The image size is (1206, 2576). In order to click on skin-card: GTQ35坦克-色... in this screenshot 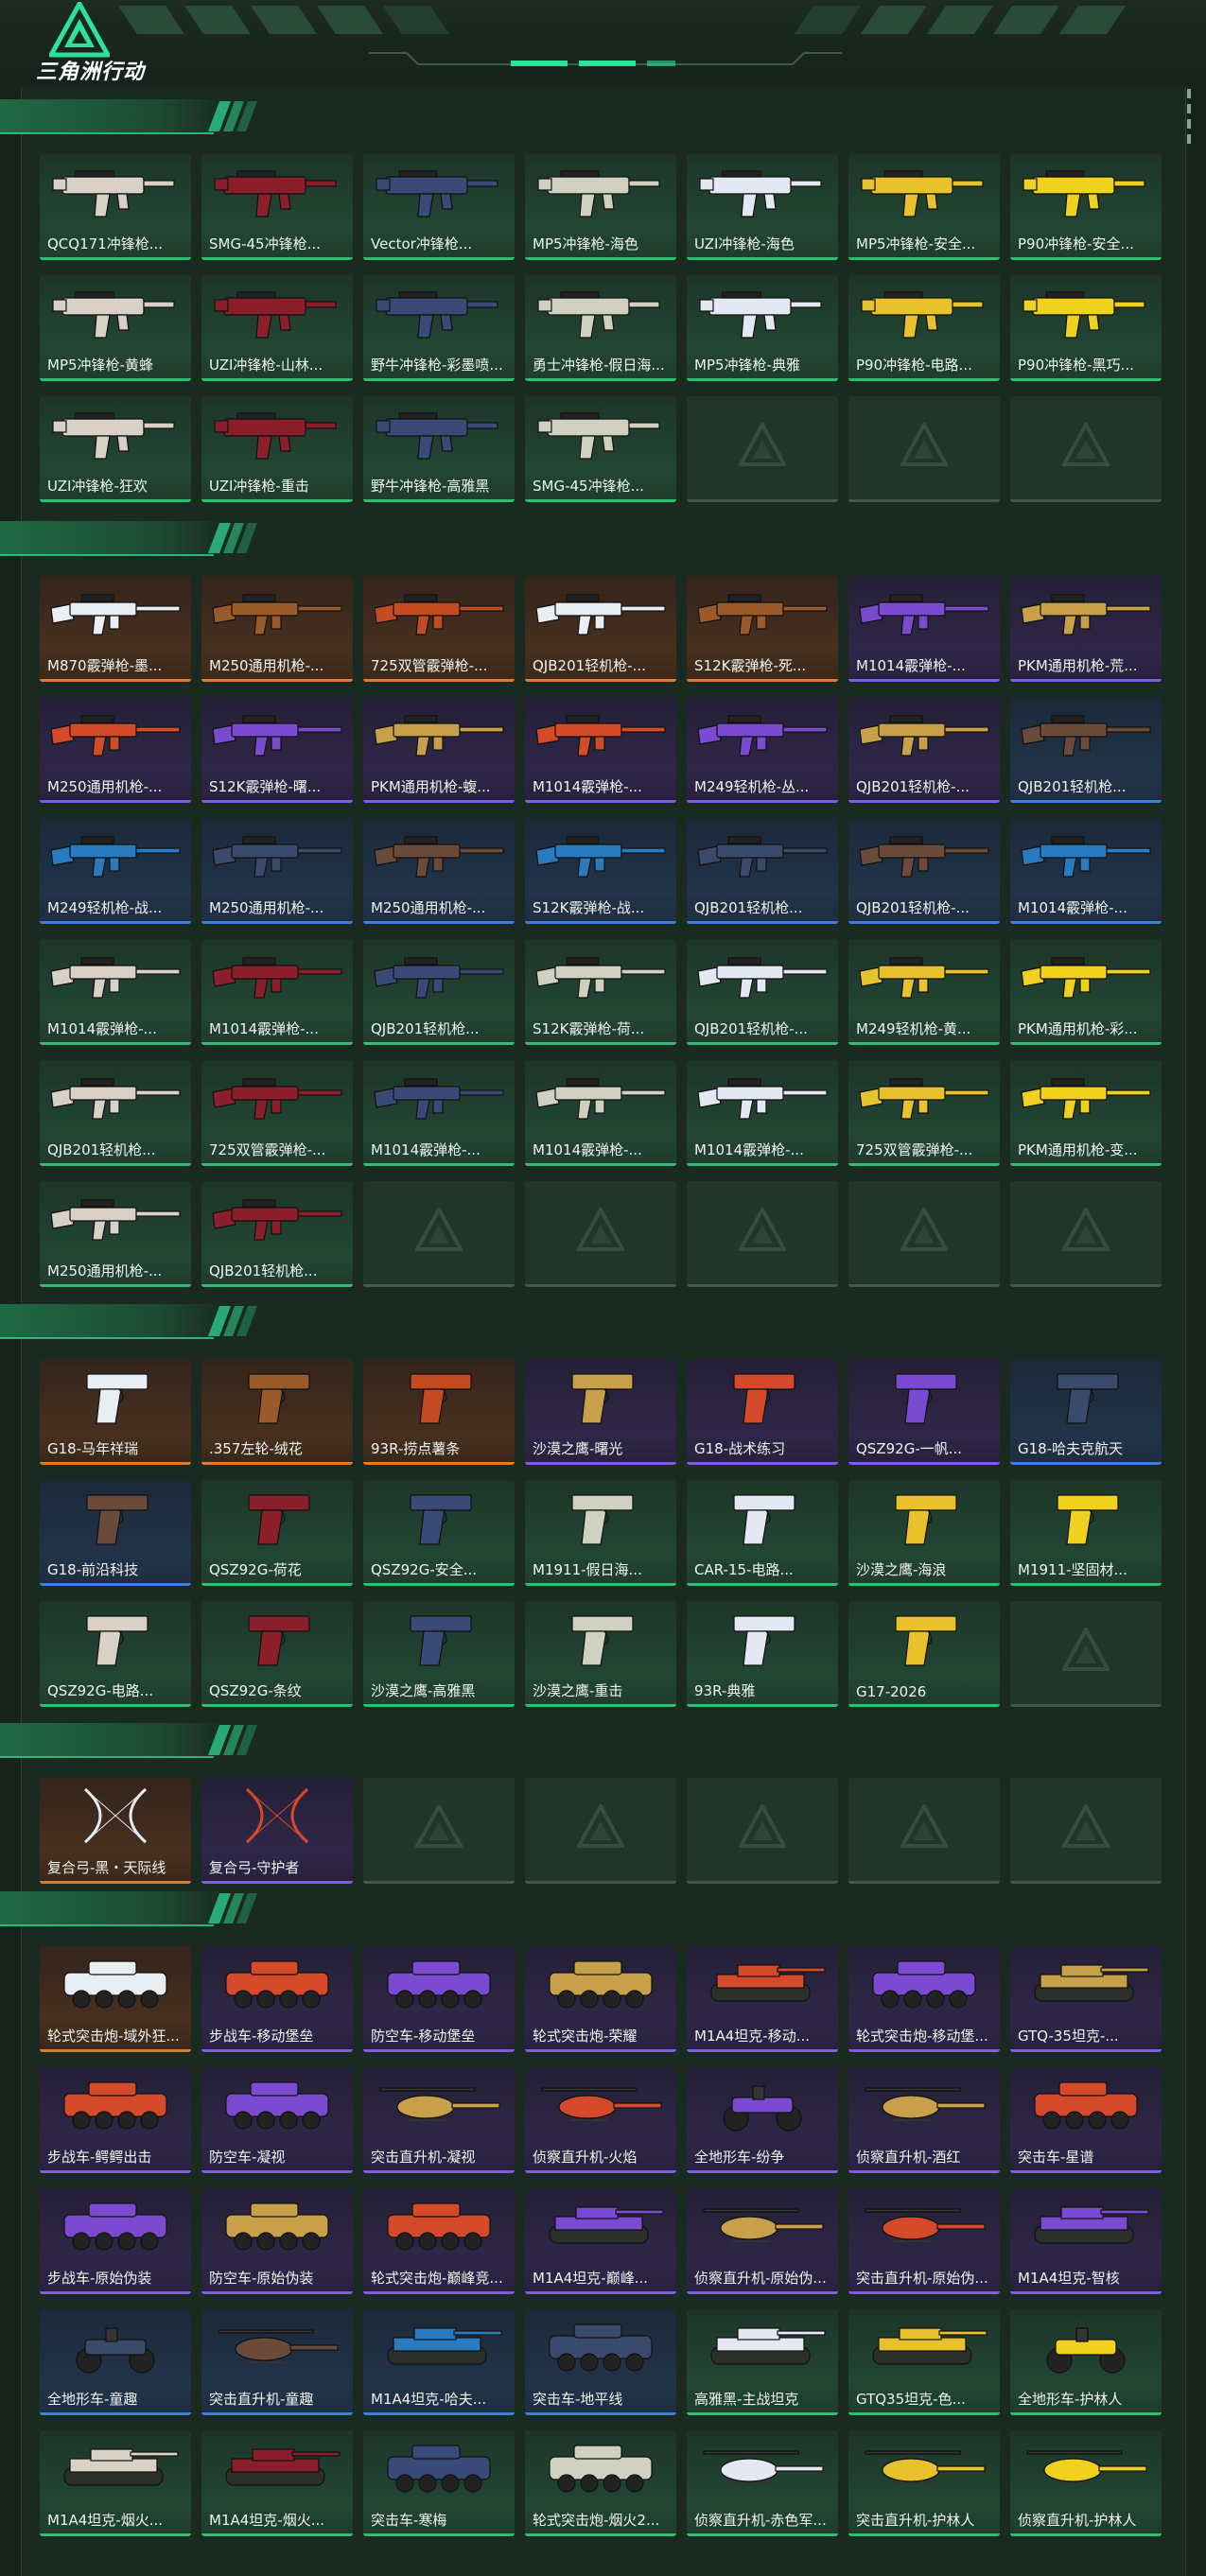, I will do `click(924, 2362)`.